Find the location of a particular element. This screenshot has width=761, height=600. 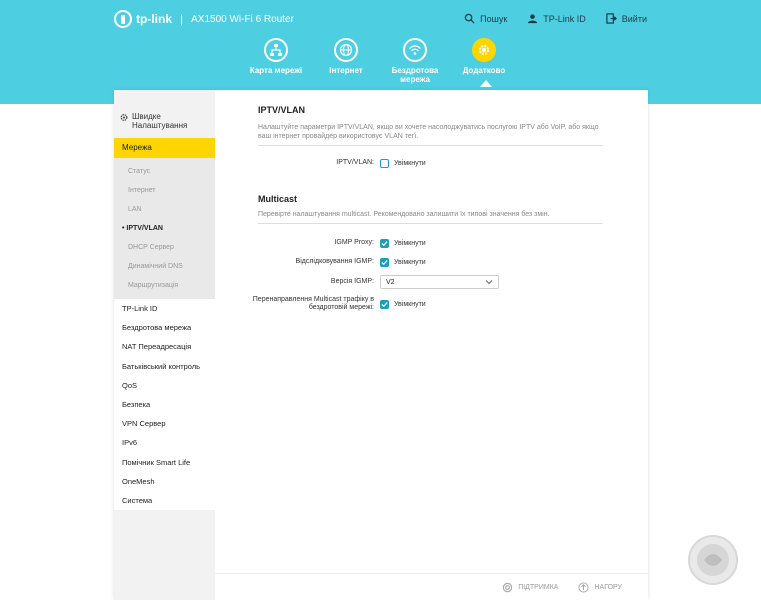

top-links: Пошук TP-Link ID Вийти is located at coordinates (555, 18).